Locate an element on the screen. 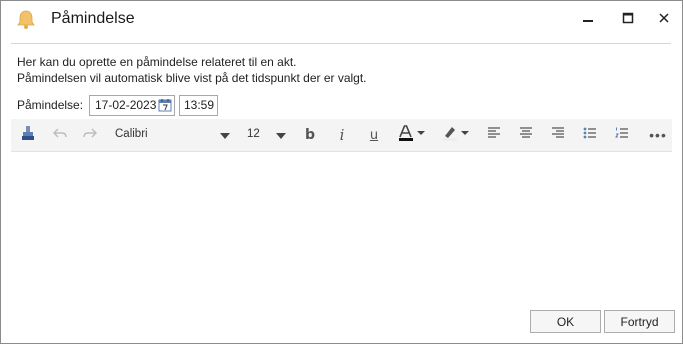  close-button is located at coordinates (664, 20).